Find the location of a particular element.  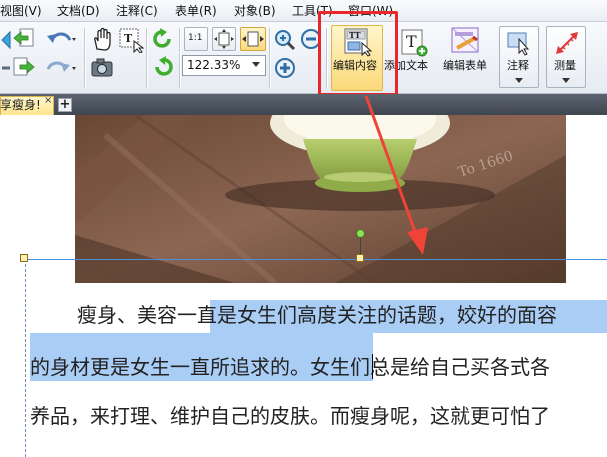

zoom-level-value: 122.33% is located at coordinates (214, 65).